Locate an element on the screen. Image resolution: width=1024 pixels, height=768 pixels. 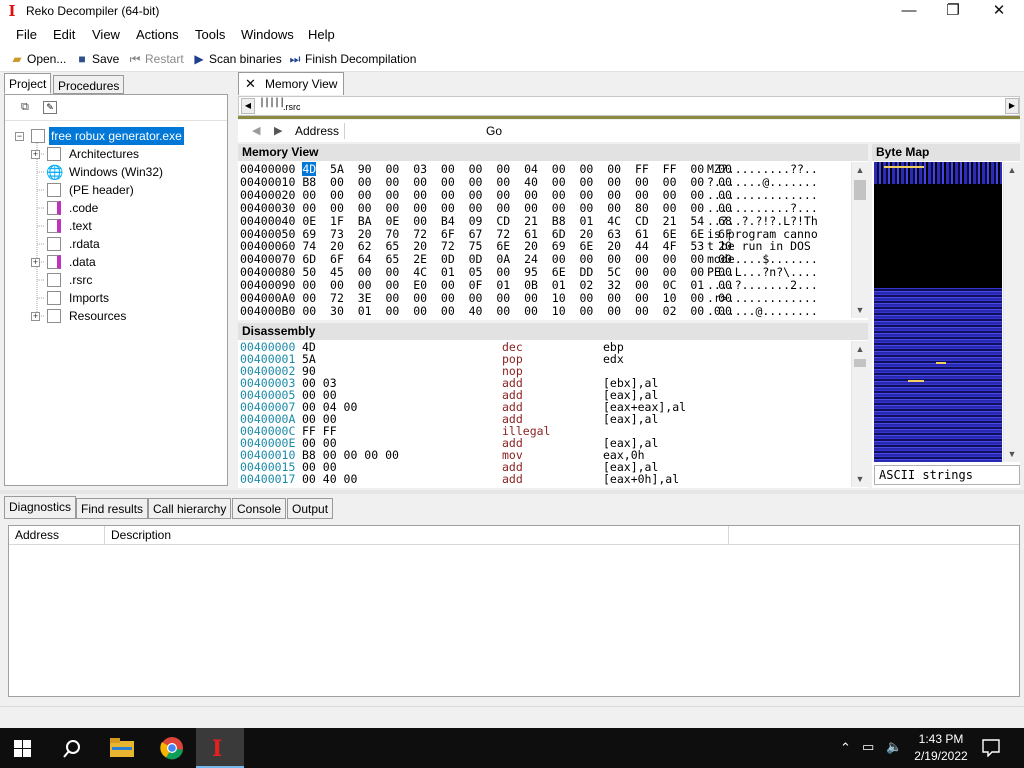
hex-byte: 72 is located at coordinates (420, 234).